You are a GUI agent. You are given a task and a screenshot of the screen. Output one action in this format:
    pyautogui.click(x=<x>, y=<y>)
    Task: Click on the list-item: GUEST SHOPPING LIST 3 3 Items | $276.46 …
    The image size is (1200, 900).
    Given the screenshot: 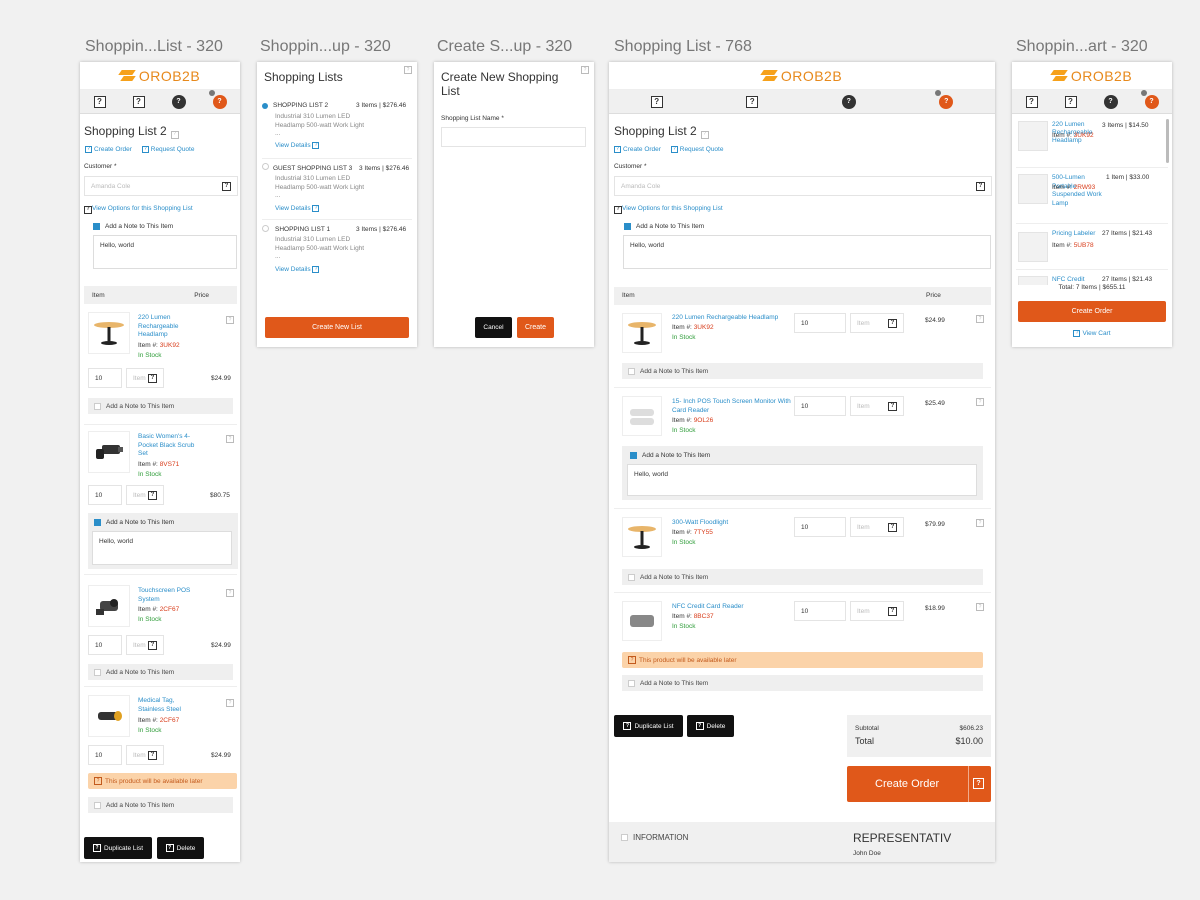 What is the action you would take?
    pyautogui.click(x=337, y=188)
    